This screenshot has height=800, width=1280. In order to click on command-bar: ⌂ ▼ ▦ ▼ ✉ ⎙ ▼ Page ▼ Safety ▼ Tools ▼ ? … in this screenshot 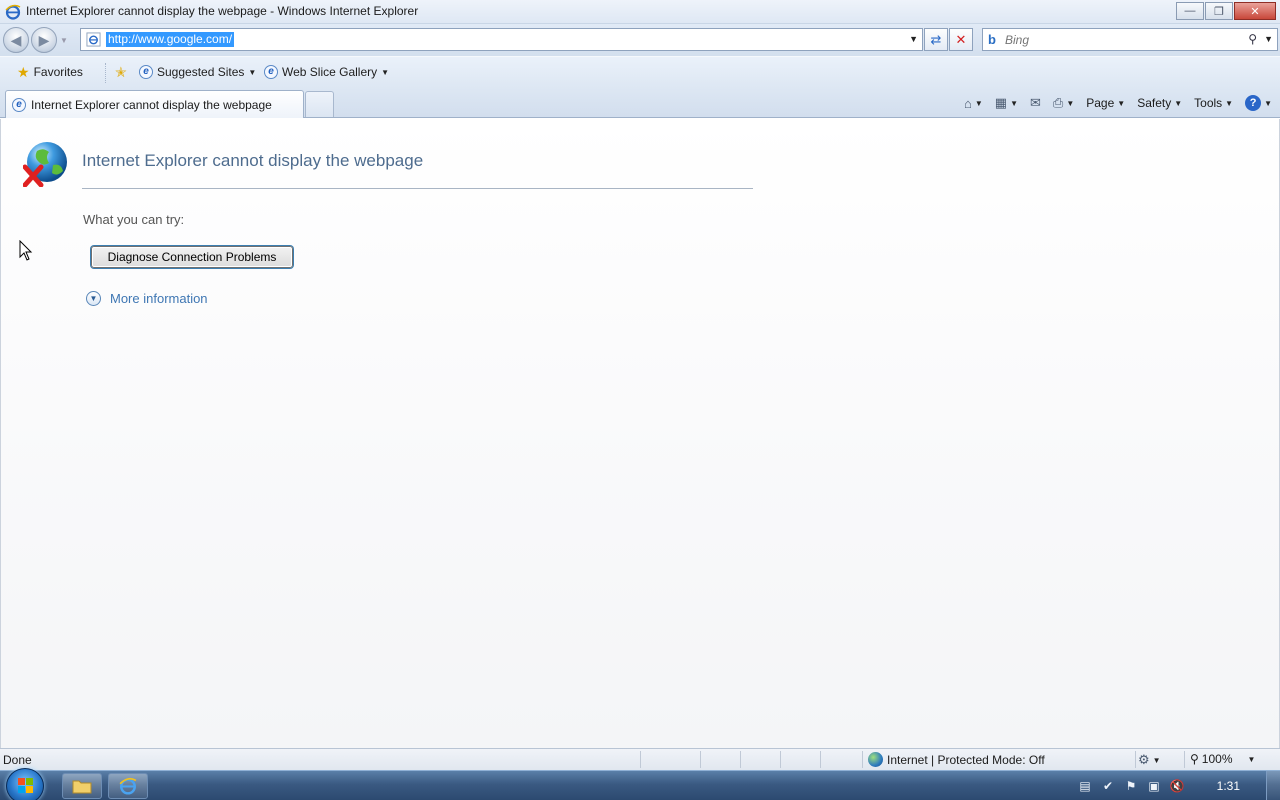, I will do `click(1112, 103)`.